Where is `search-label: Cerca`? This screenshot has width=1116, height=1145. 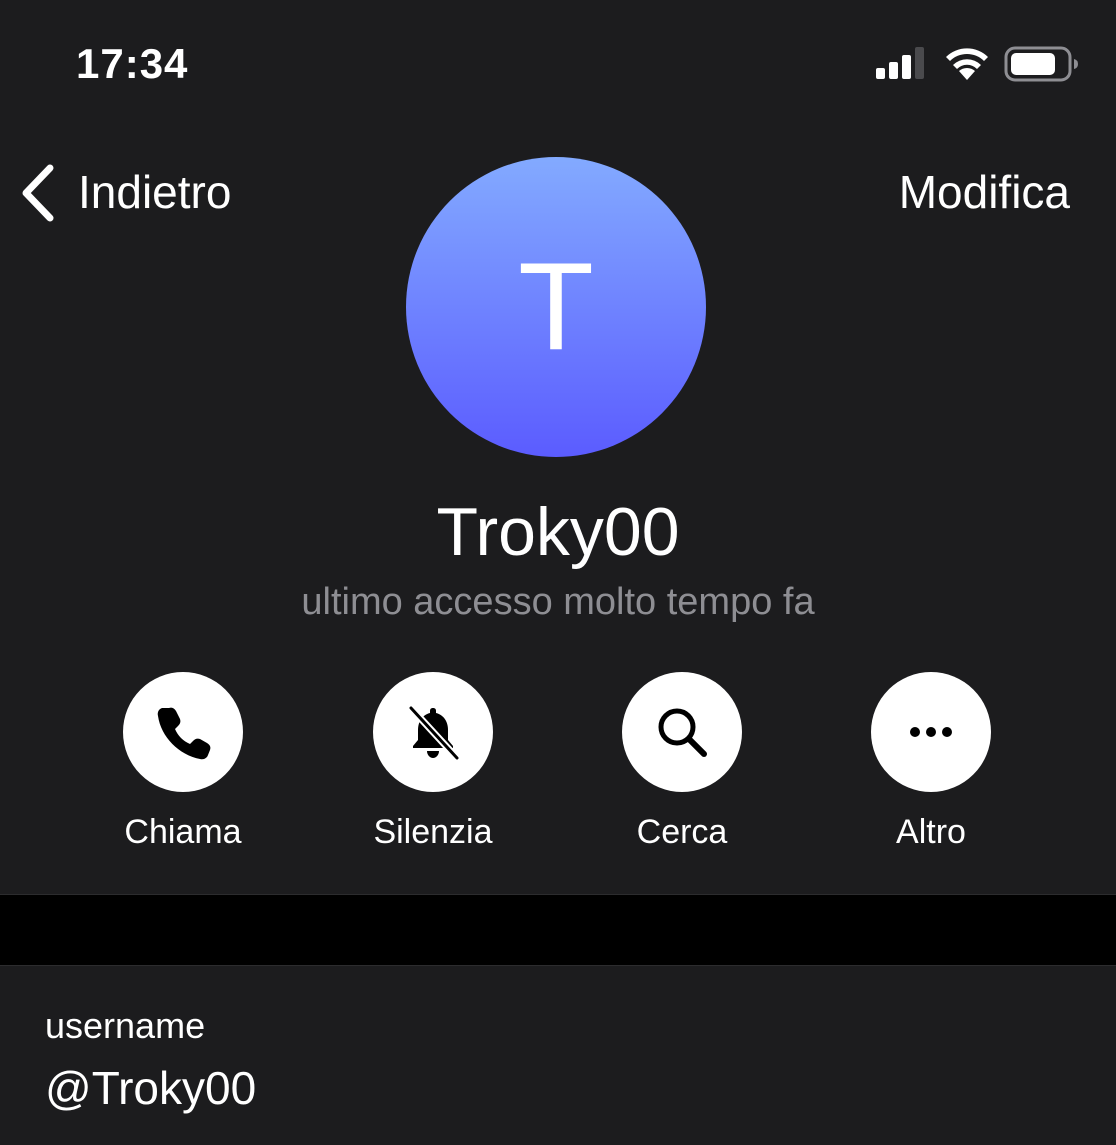 search-label: Cerca is located at coordinates (682, 832).